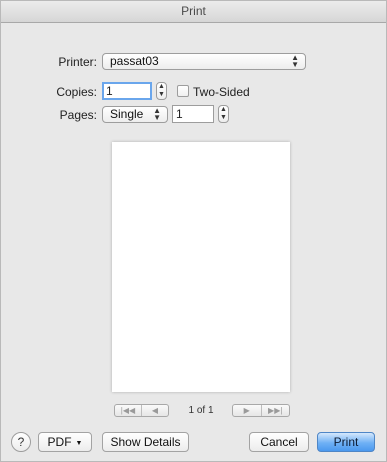  Describe the element at coordinates (193, 12) in the screenshot. I see `window-title: Print` at that location.